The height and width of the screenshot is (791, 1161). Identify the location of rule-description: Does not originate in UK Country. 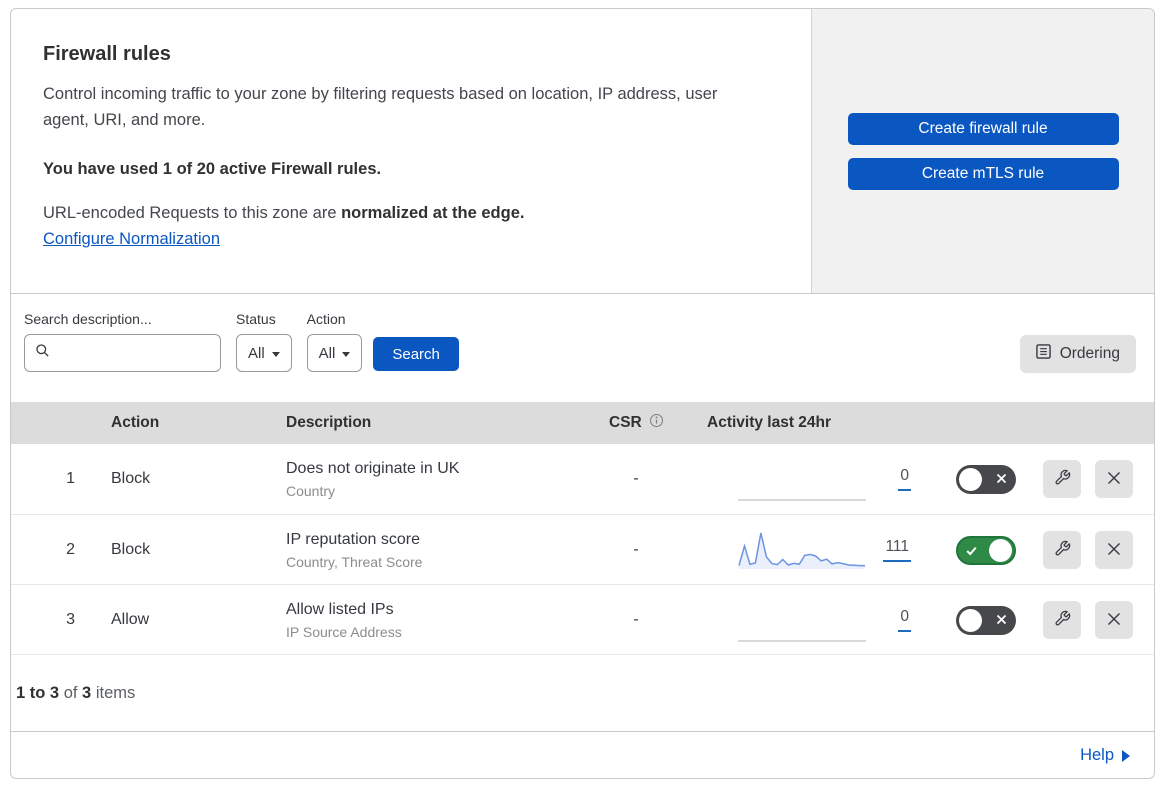
(431, 479).